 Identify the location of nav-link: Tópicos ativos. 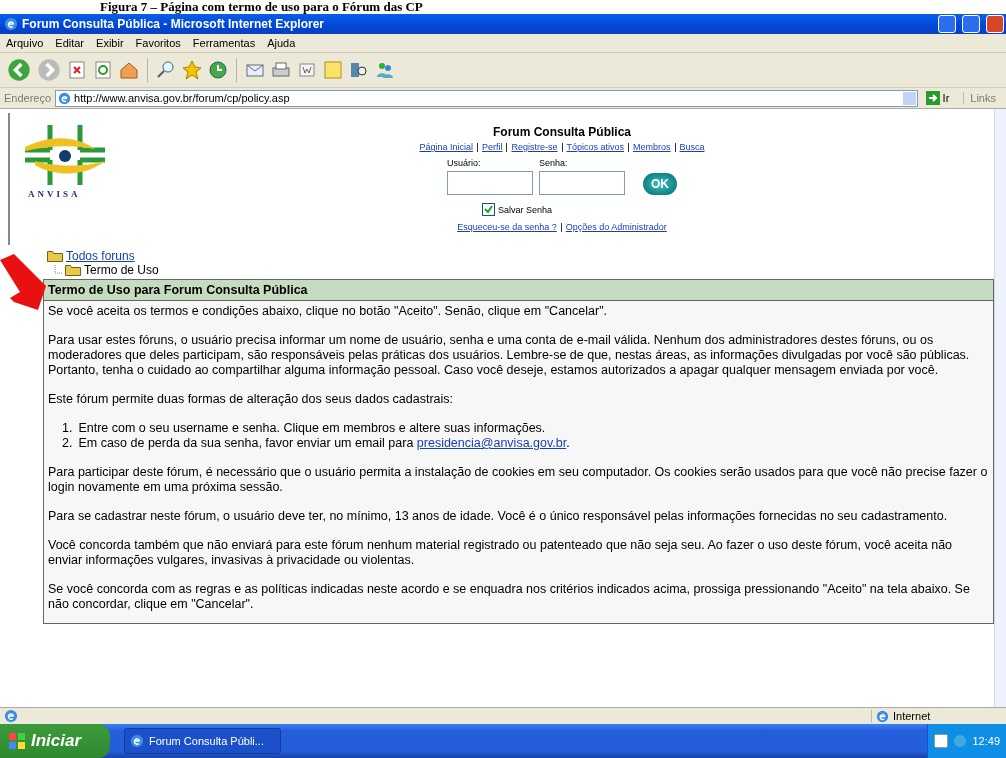
(595, 147).